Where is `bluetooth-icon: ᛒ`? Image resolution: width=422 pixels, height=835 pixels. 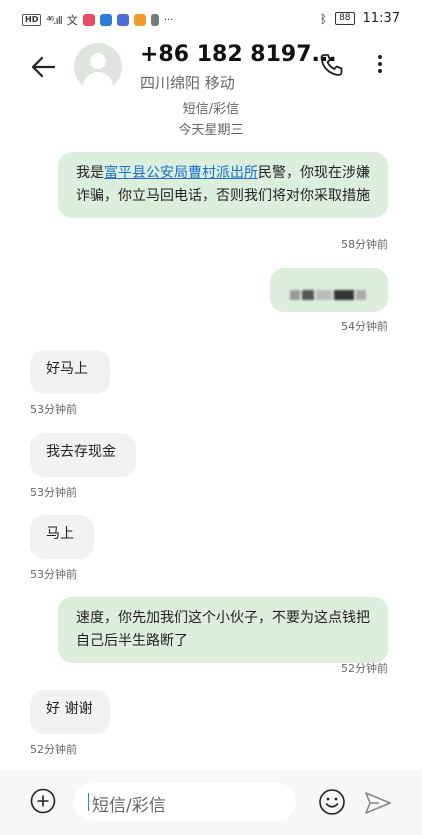
bluetooth-icon: ᛒ is located at coordinates (323, 18).